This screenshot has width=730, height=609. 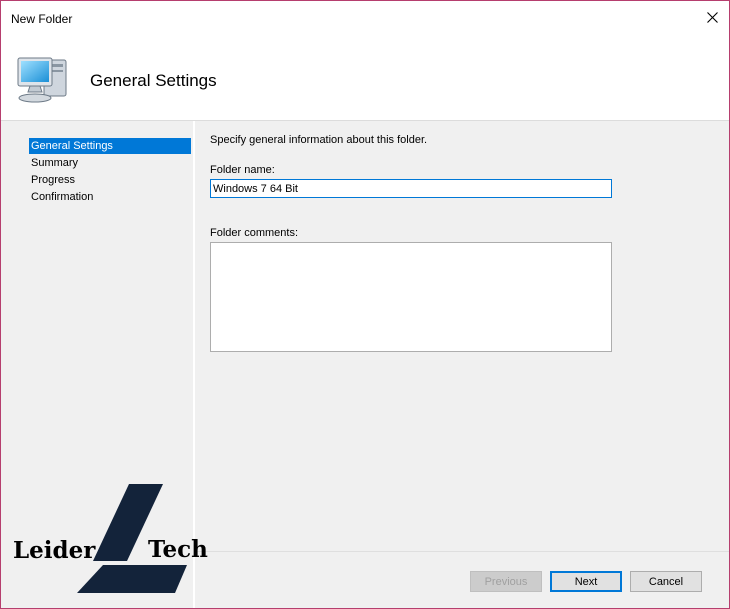 I want to click on footer-divider, so click(x=462, y=551).